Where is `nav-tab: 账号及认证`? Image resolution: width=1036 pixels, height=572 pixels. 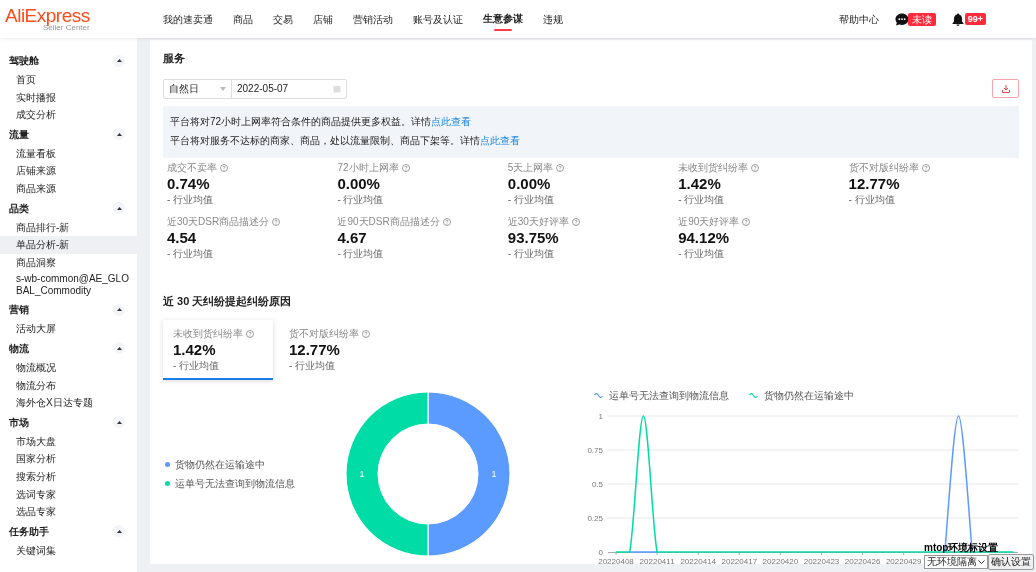
nav-tab: 账号及认证 is located at coordinates (438, 19).